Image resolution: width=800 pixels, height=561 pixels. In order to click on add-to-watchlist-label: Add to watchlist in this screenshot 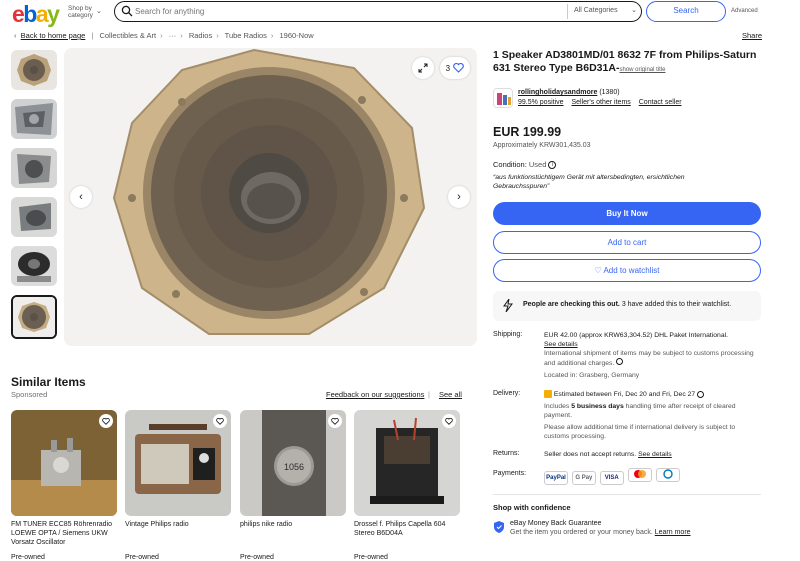, I will do `click(631, 270)`.